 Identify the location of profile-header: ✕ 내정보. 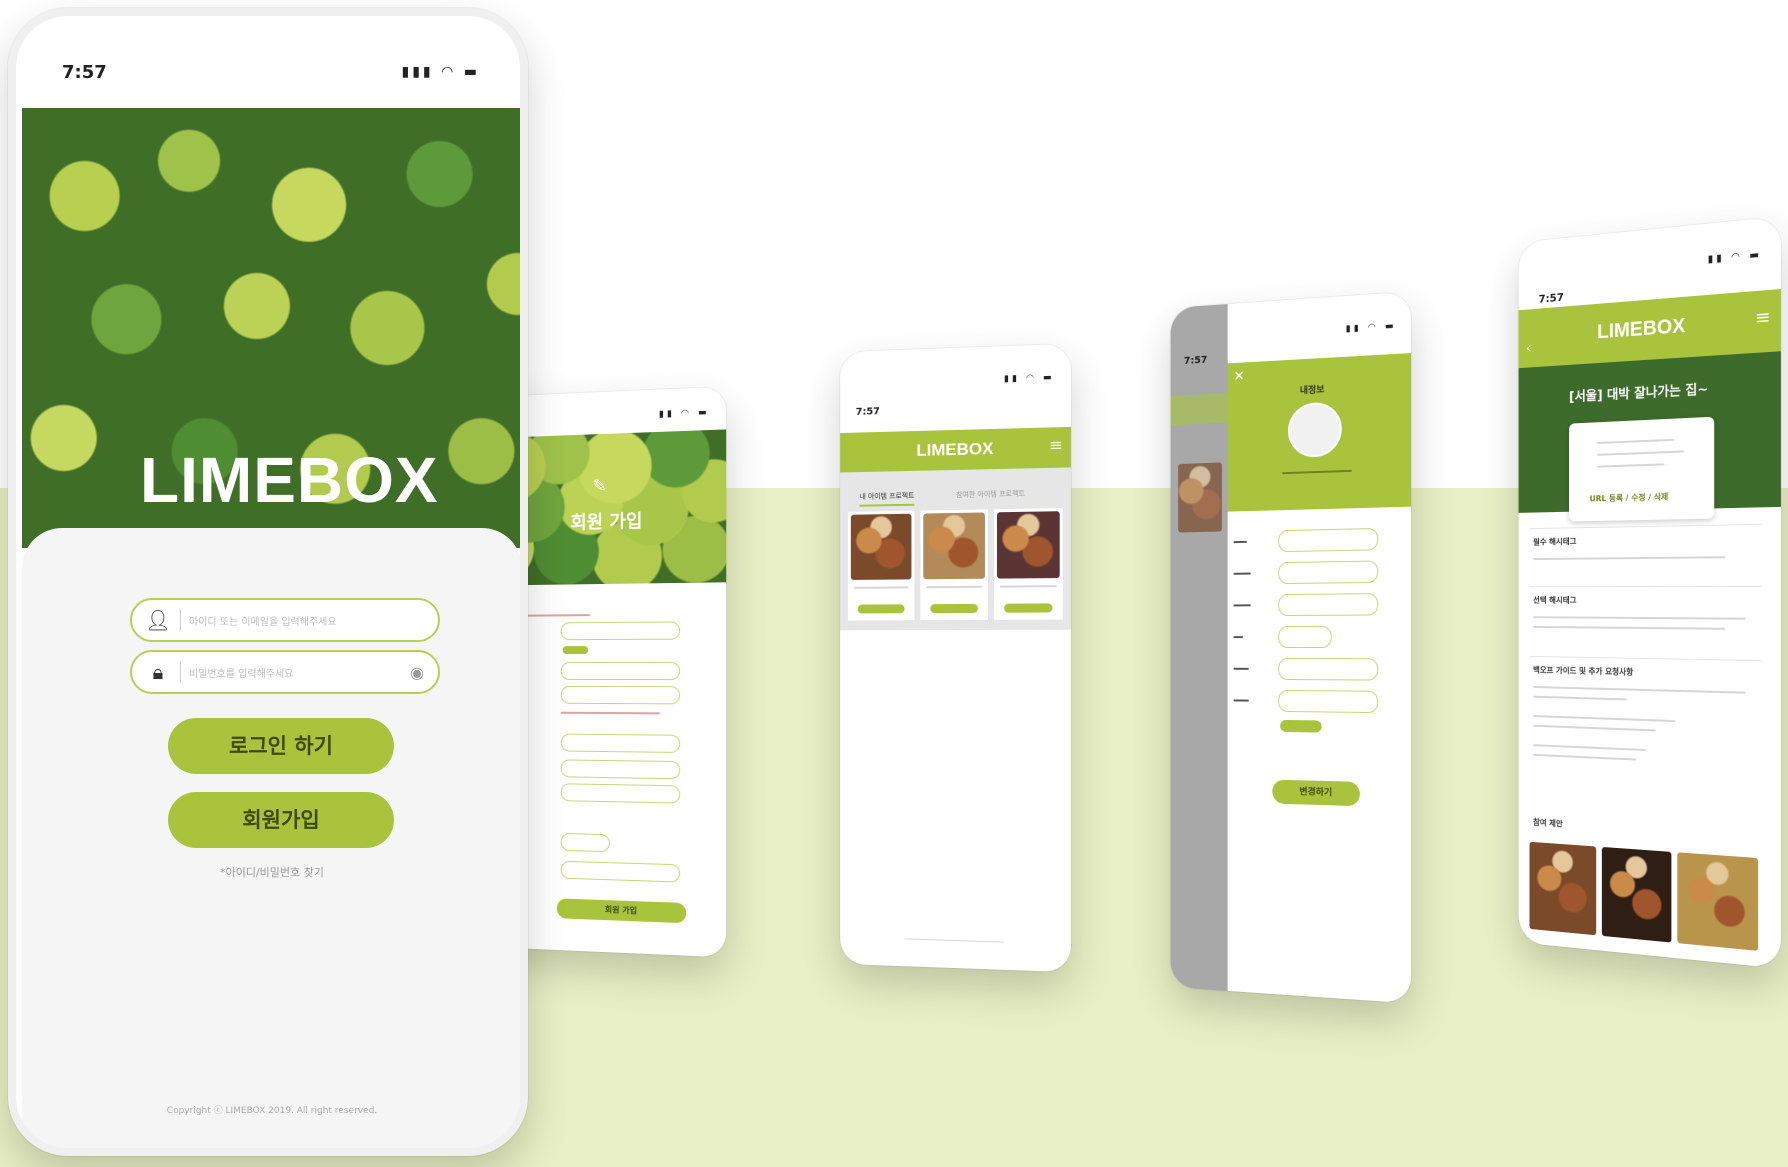
(1319, 432).